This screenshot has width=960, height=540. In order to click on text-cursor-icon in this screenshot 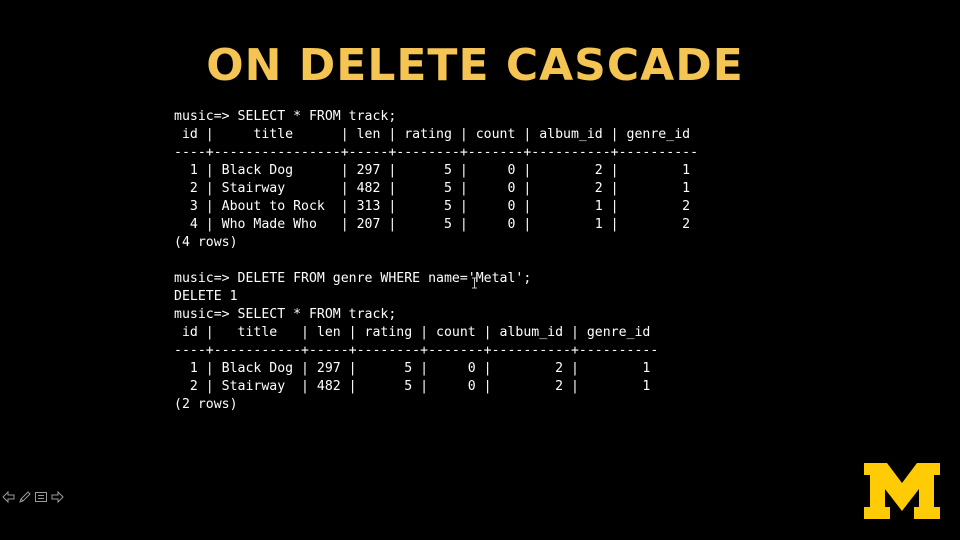, I will do `click(474, 283)`.